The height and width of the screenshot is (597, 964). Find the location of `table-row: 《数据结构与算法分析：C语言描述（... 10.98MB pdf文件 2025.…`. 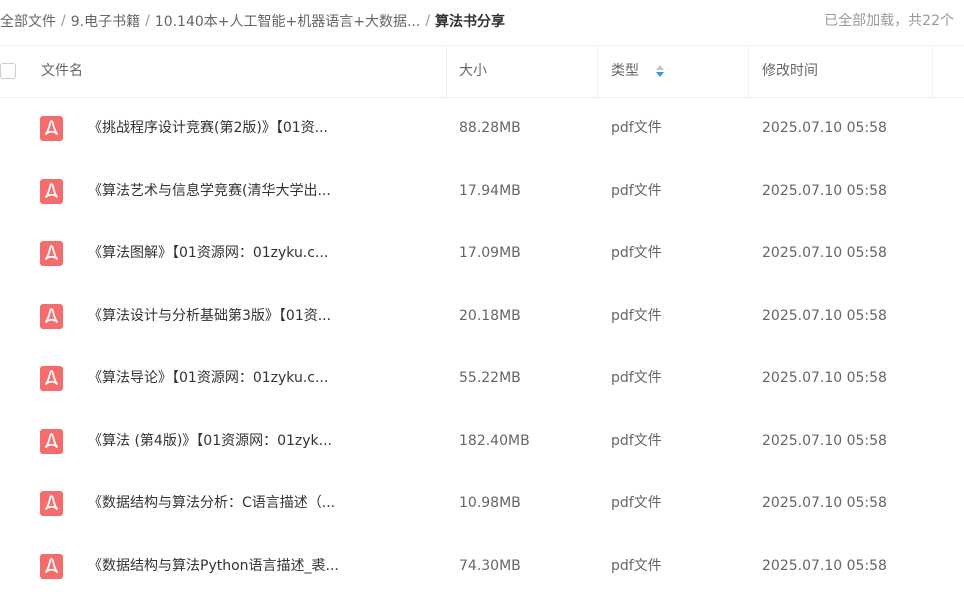

table-row: 《数据结构与算法分析：C语言描述（... 10.98MB pdf文件 2025.… is located at coordinates (482, 503).